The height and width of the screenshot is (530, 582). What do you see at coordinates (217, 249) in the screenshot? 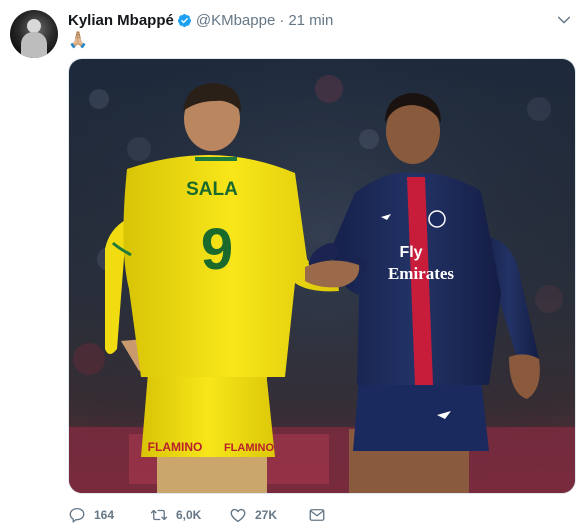
I see `shirt-number: 9` at bounding box center [217, 249].